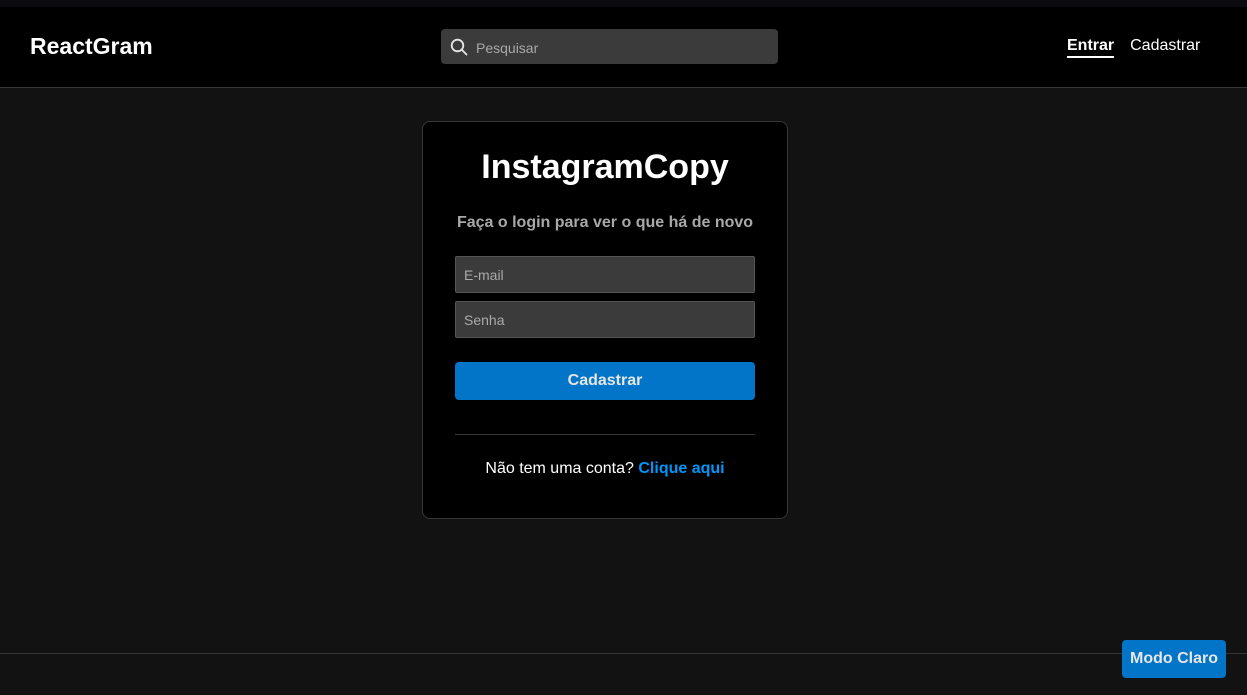  I want to click on search-bar, so click(609, 47).